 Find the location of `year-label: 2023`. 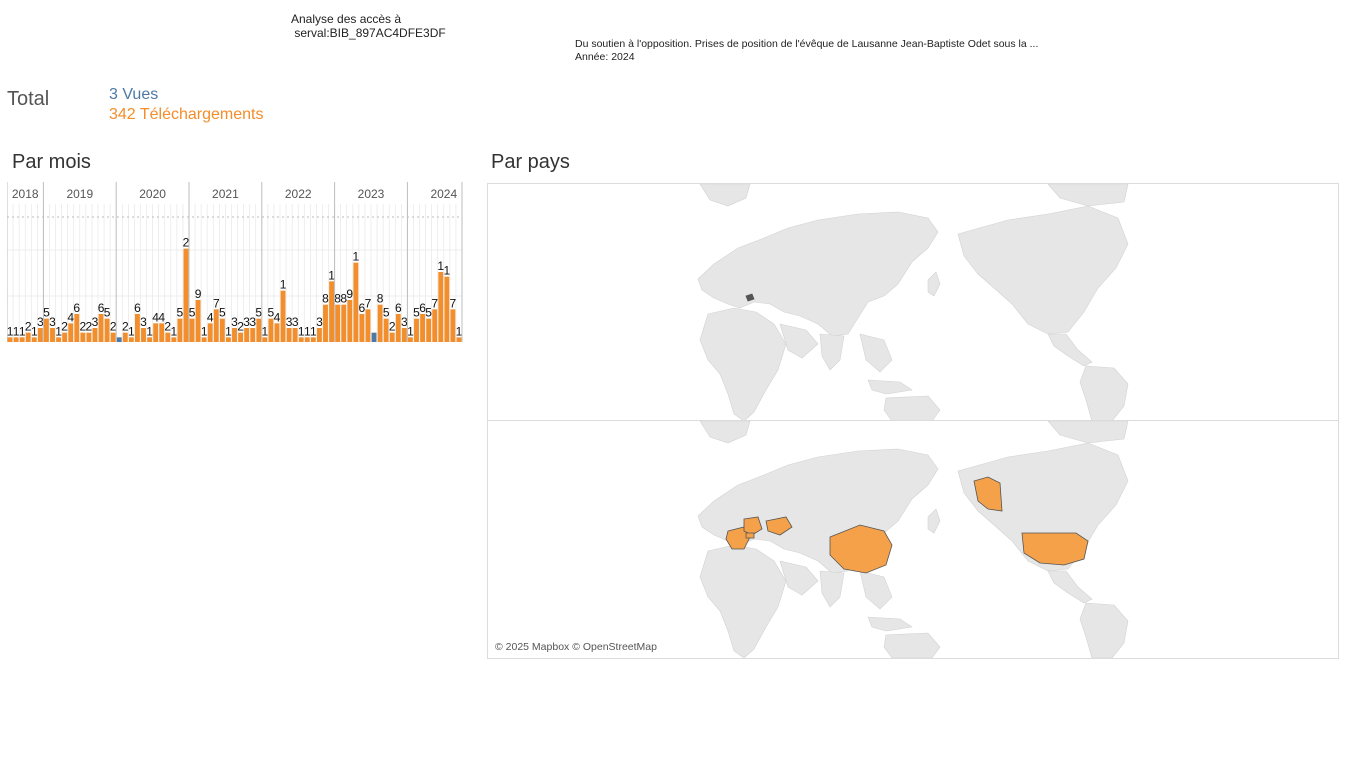

year-label: 2023 is located at coordinates (371, 194).